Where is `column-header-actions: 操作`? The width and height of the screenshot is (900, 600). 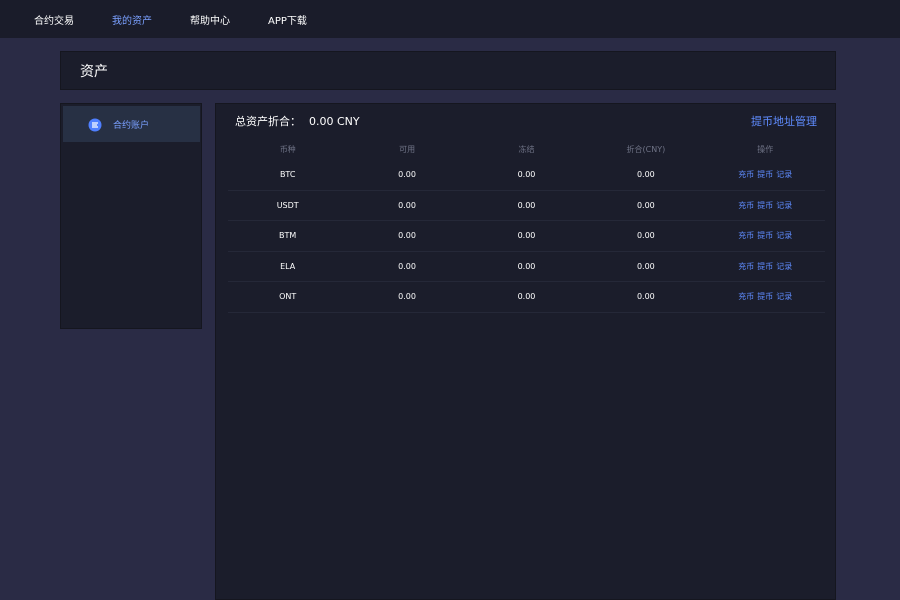
column-header-actions: 操作 is located at coordinates (765, 149).